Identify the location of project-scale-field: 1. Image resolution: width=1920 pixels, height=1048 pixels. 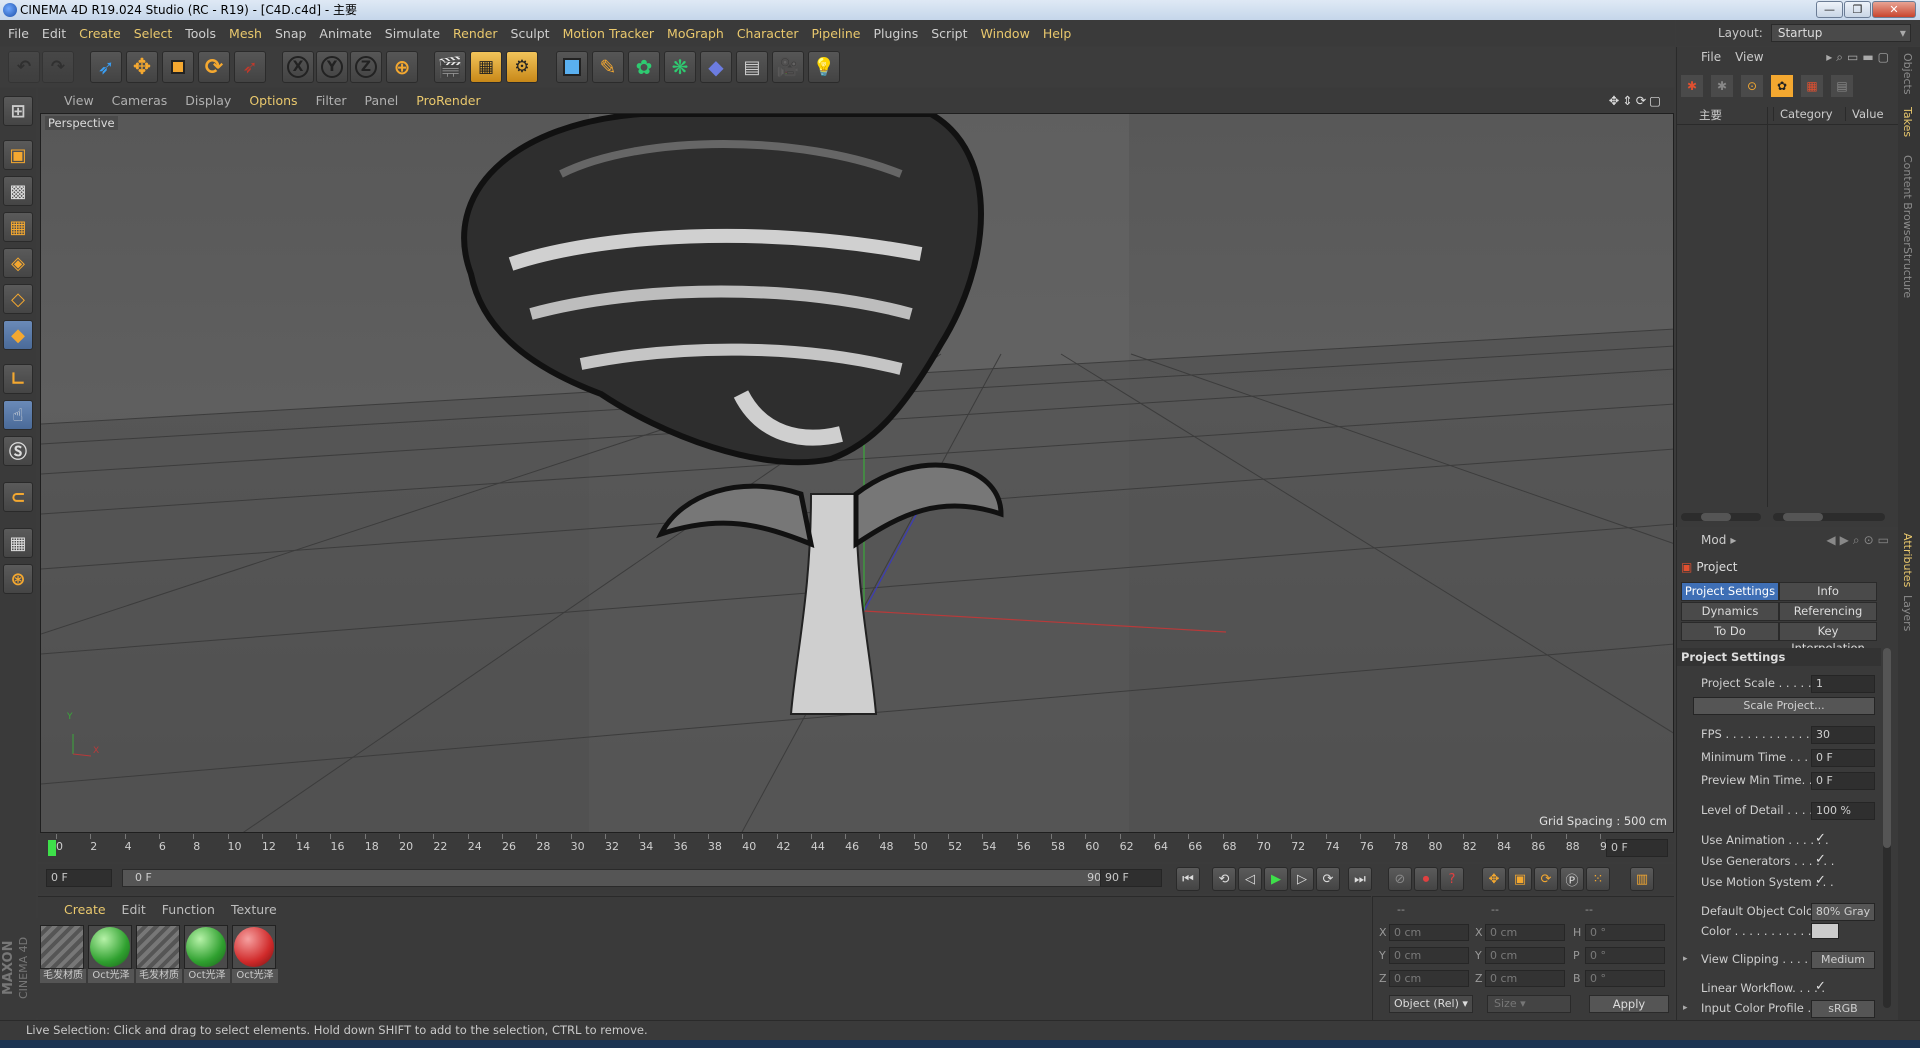
(1843, 684).